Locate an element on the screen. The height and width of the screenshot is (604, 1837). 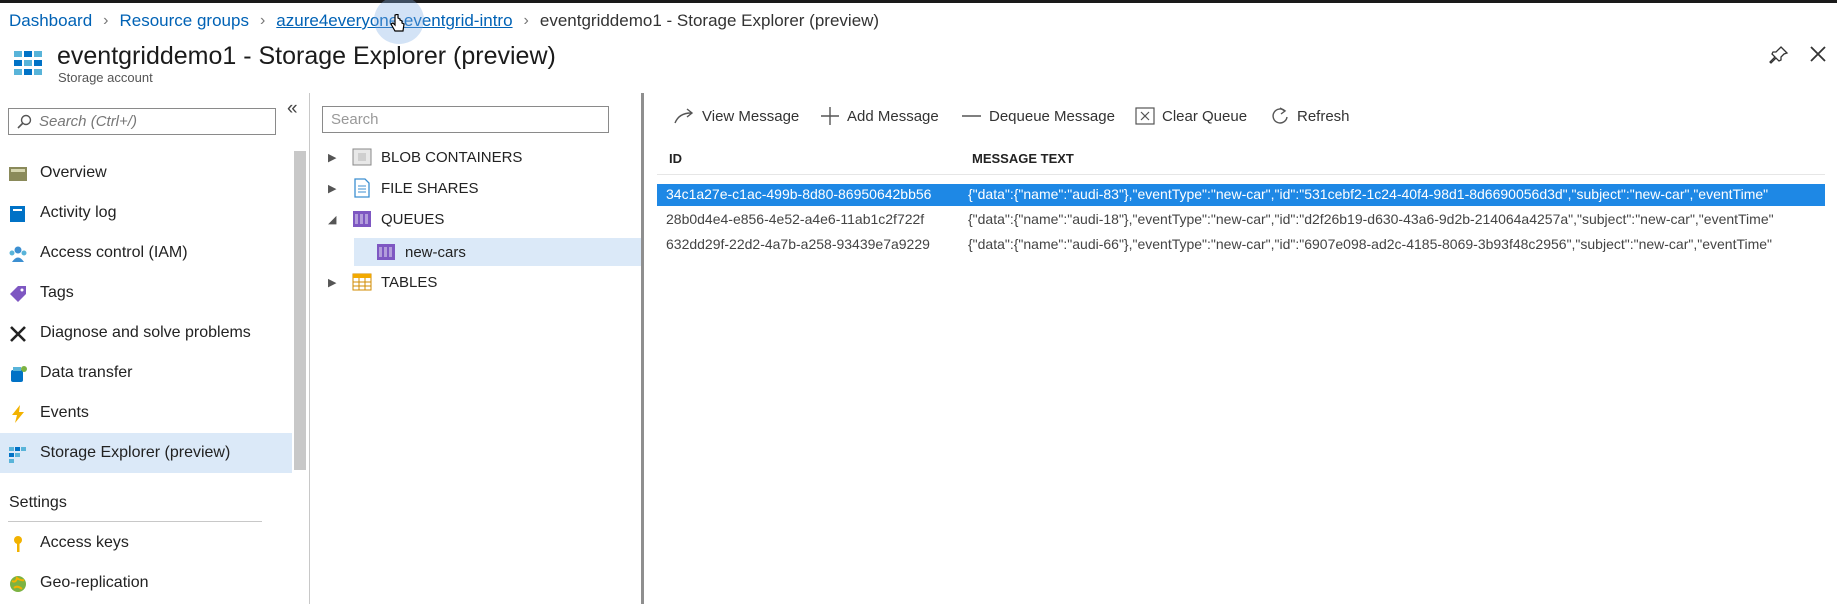
window-top-edge is located at coordinates (918, 1).